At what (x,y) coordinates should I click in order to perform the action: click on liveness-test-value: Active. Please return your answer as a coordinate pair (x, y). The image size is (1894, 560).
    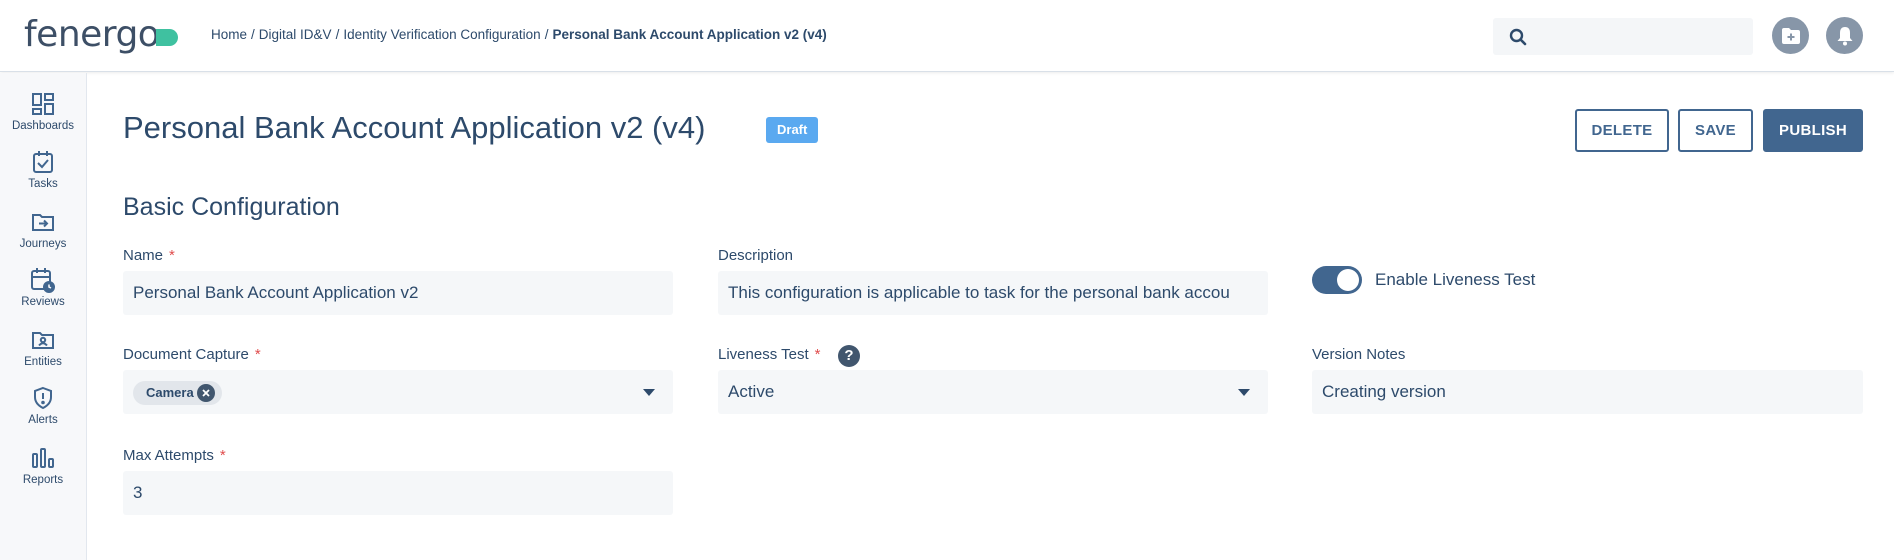
    Looking at the image, I should click on (751, 391).